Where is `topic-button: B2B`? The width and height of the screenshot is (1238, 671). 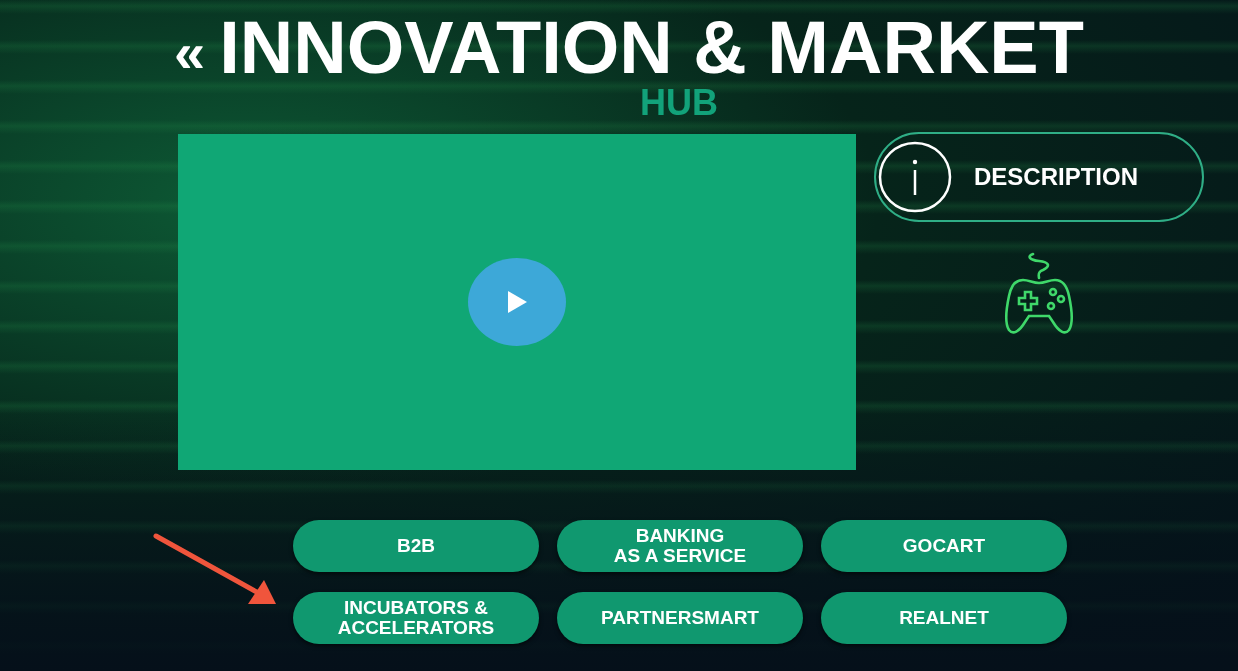
topic-button: B2B is located at coordinates (416, 546).